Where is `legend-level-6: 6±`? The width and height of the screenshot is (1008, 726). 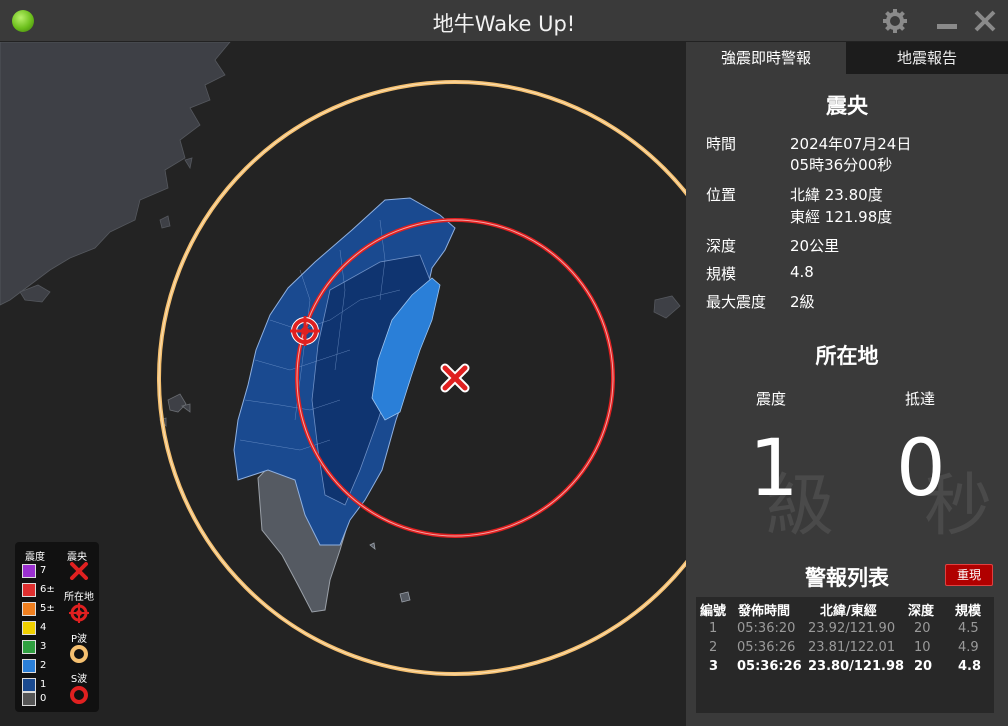
legend-level-6: 6± is located at coordinates (42, 591).